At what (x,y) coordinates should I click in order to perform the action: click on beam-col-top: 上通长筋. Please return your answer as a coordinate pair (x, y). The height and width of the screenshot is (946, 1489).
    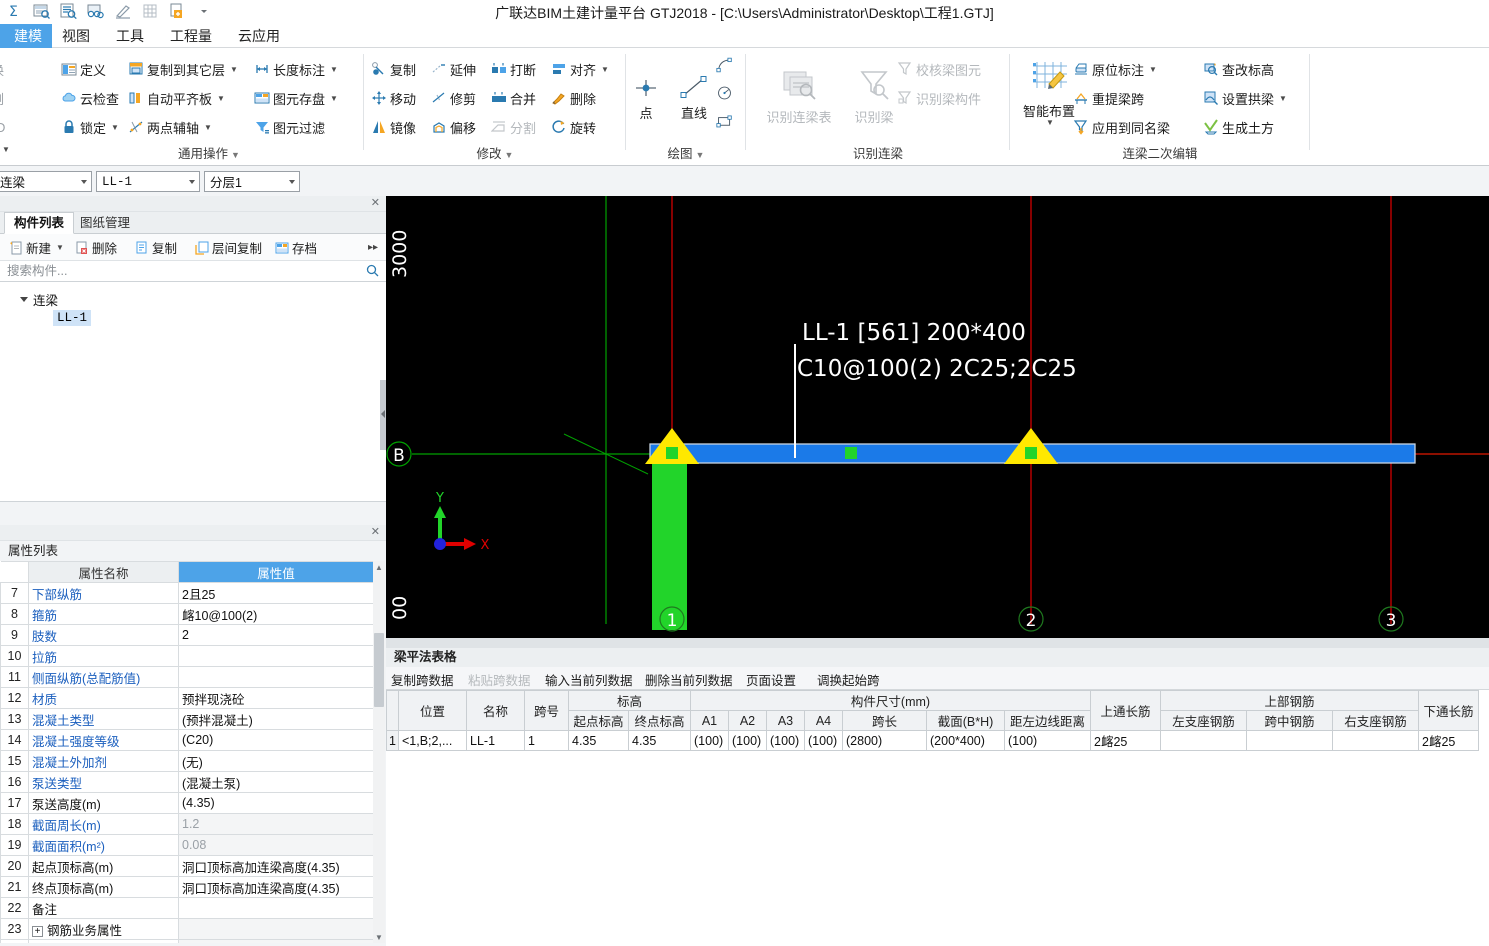
    Looking at the image, I should click on (1125, 710).